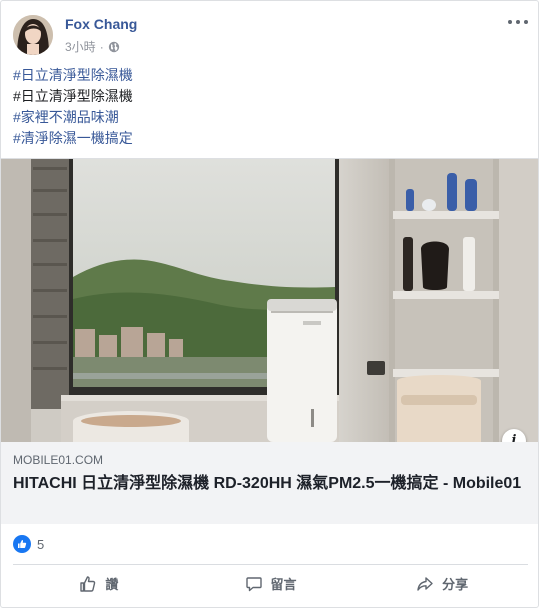  I want to click on comment-icon, so click(253, 583).